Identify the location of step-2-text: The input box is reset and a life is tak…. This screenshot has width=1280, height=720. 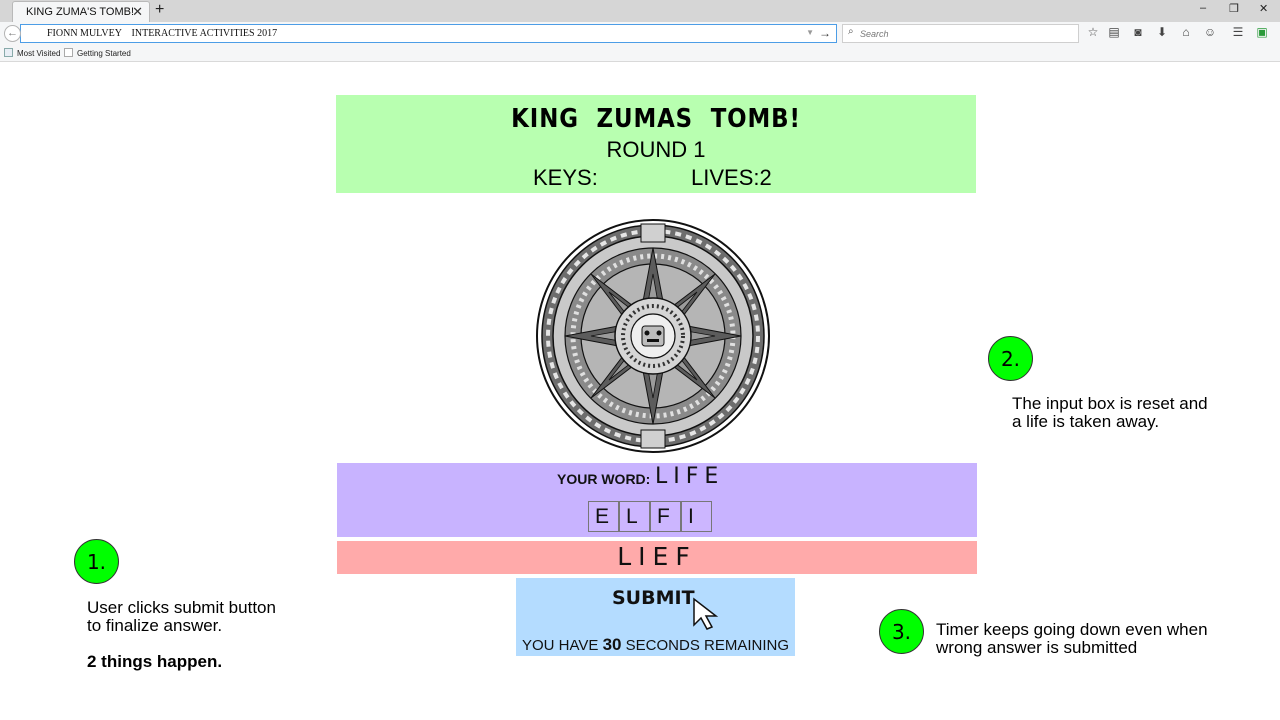
(1110, 413).